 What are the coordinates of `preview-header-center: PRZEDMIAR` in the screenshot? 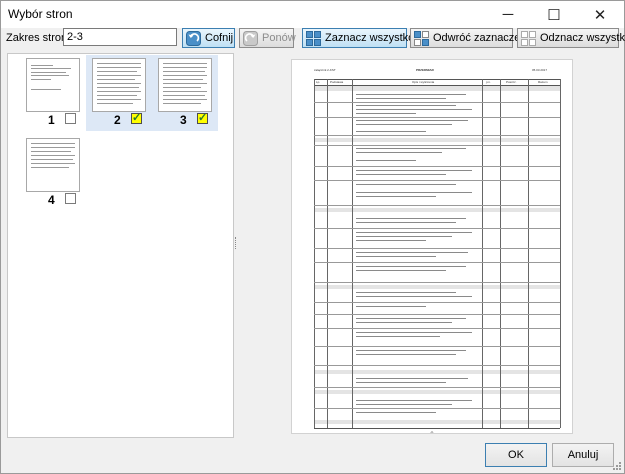 It's located at (425, 70).